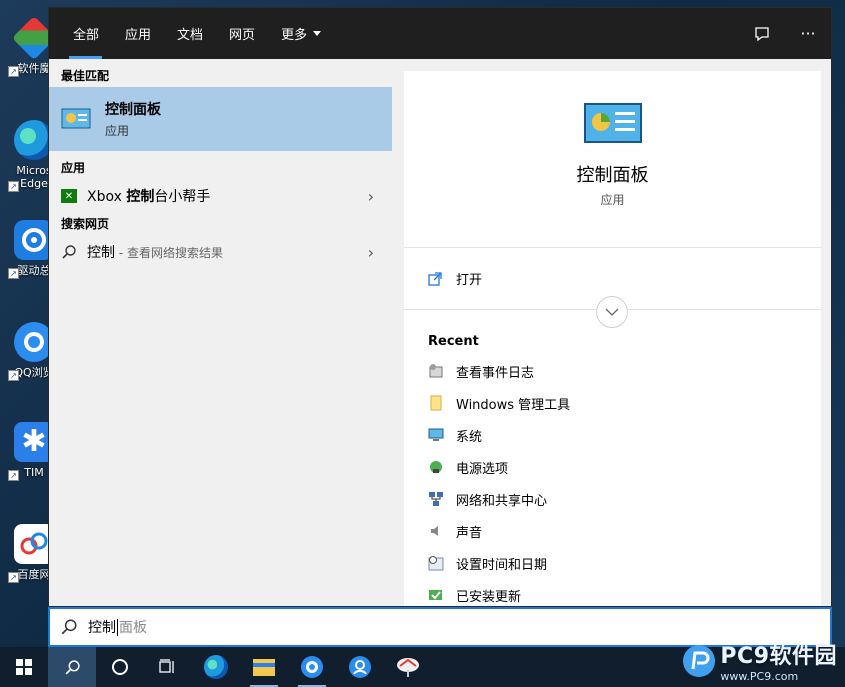 This screenshot has height=687, width=845. Describe the element at coordinates (117, 627) in the screenshot. I see `text-cursor` at that location.